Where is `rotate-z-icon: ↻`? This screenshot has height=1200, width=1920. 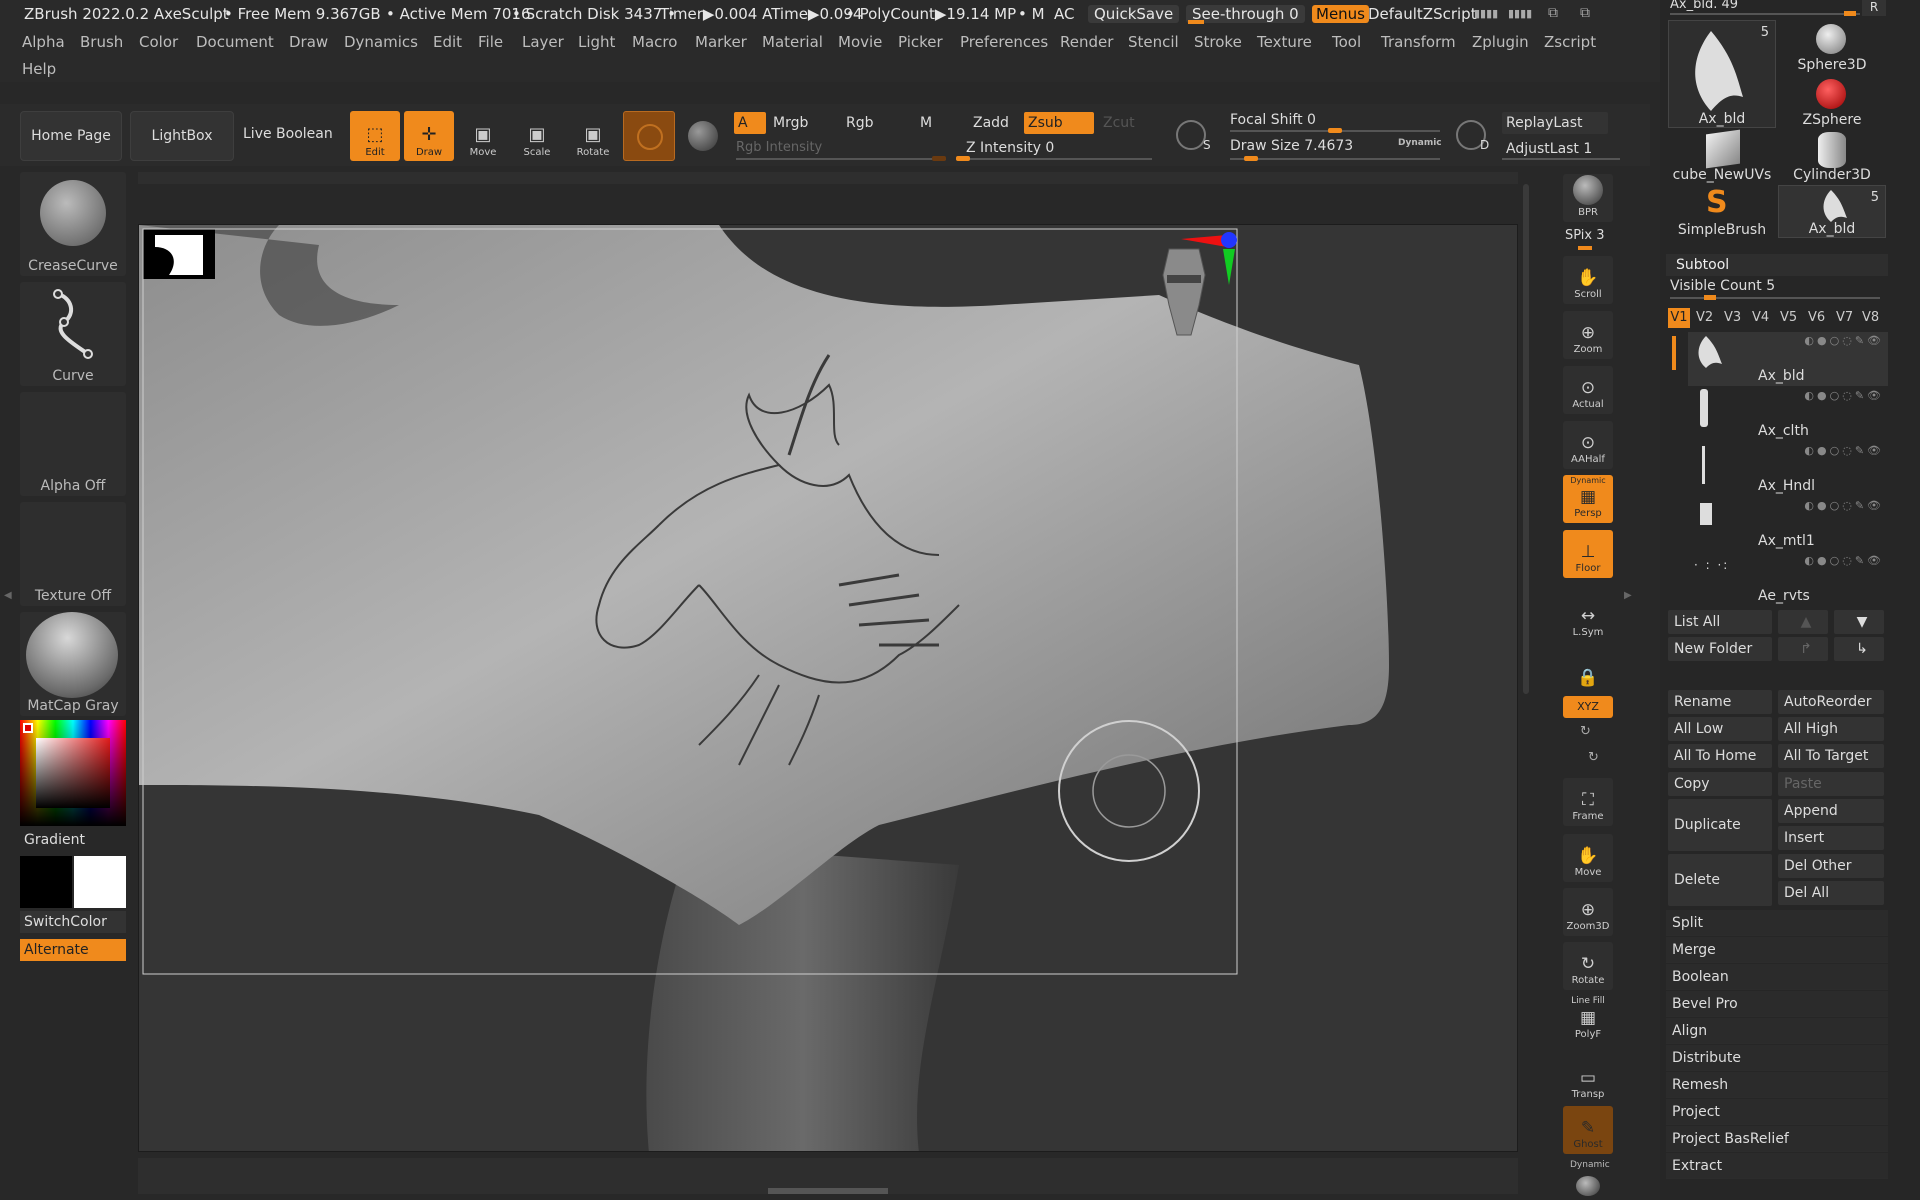 rotate-z-icon: ↻ is located at coordinates (1593, 757).